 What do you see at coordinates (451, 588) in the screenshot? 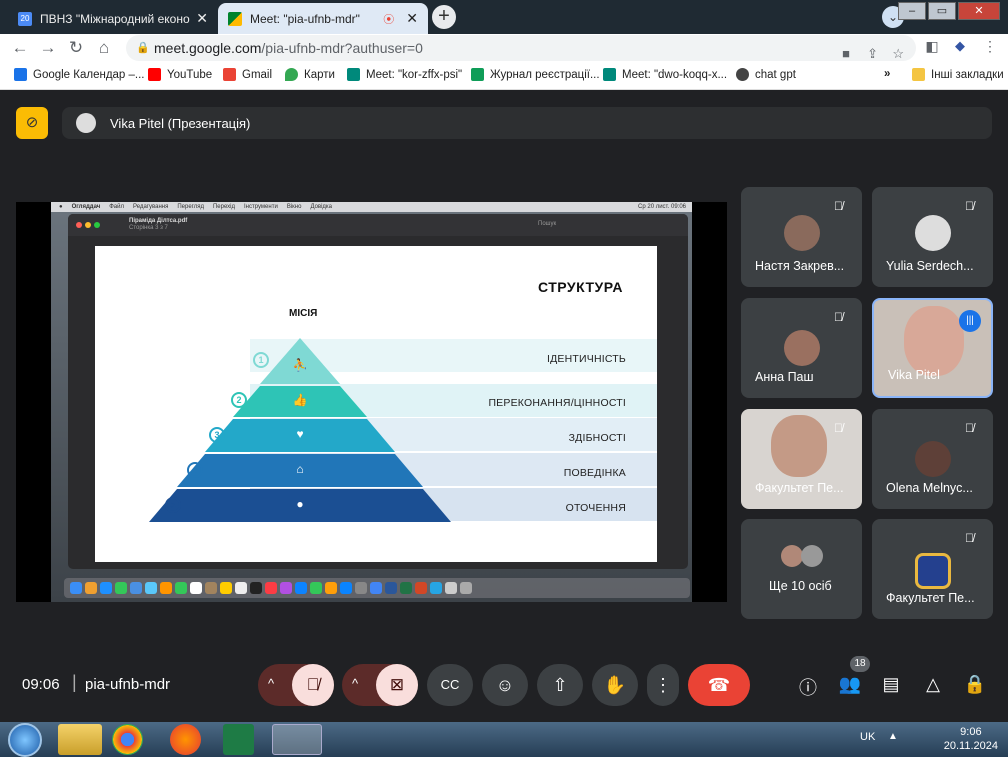
I see `file-icon` at bounding box center [451, 588].